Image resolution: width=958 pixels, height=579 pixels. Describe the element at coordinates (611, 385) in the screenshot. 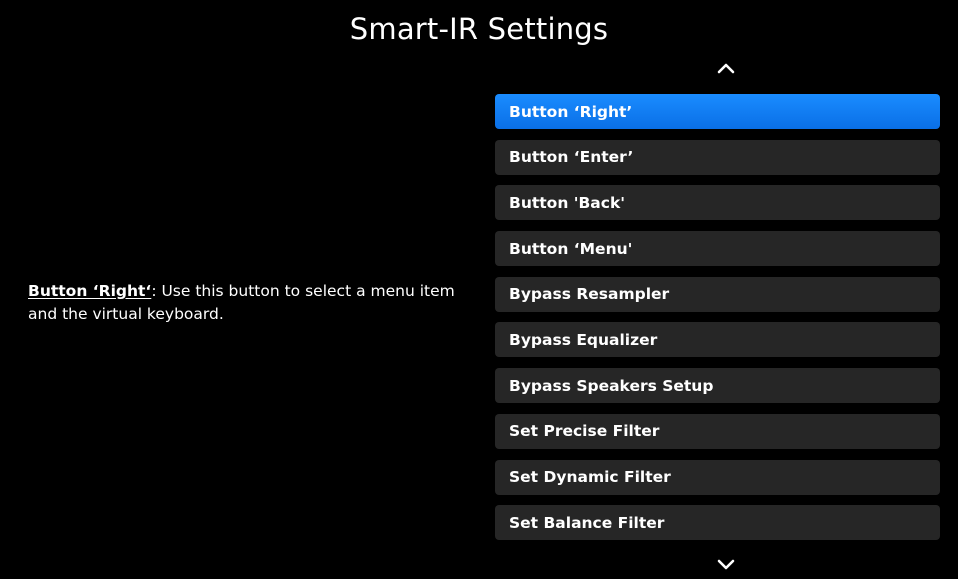

I see `menu-item-label: Bypass Speakers Setup` at that location.